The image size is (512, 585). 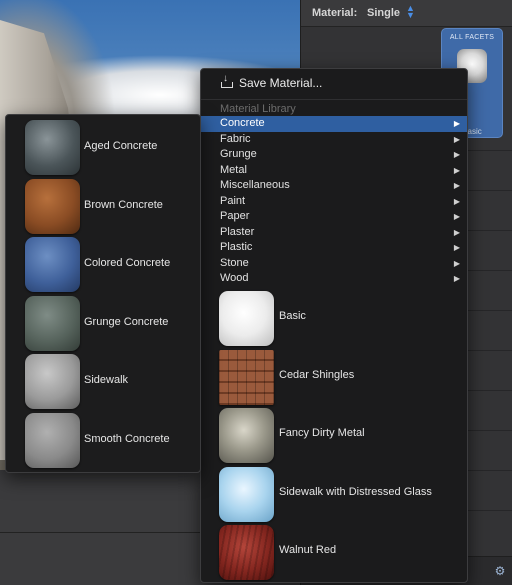 I want to click on category-item: Miscellaneous ▶, so click(x=334, y=186).